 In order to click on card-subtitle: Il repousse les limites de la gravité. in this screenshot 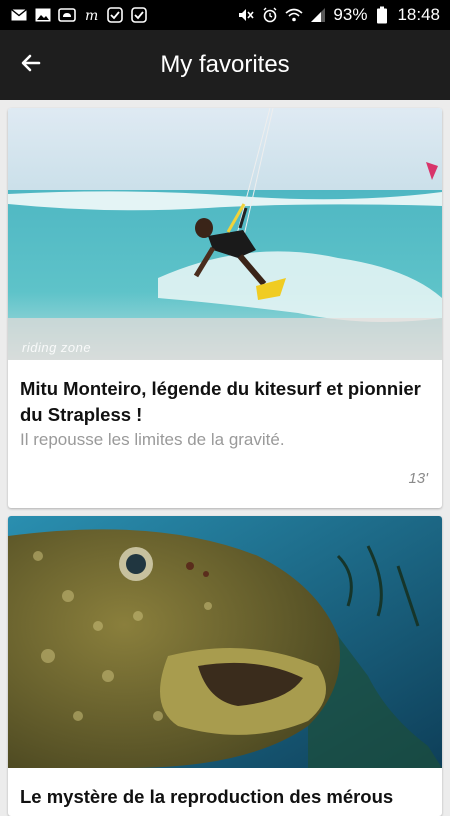, I will do `click(152, 439)`.